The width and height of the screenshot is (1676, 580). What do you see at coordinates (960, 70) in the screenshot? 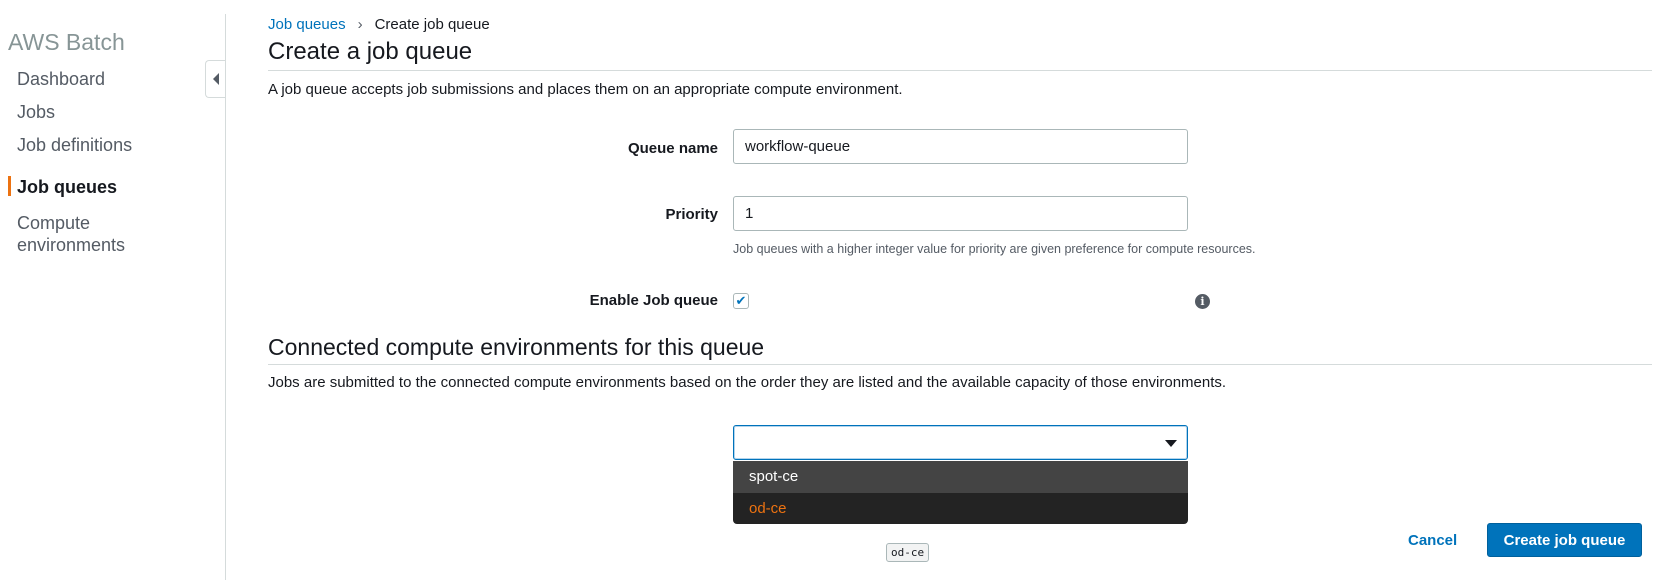
I see `title-divider` at bounding box center [960, 70].